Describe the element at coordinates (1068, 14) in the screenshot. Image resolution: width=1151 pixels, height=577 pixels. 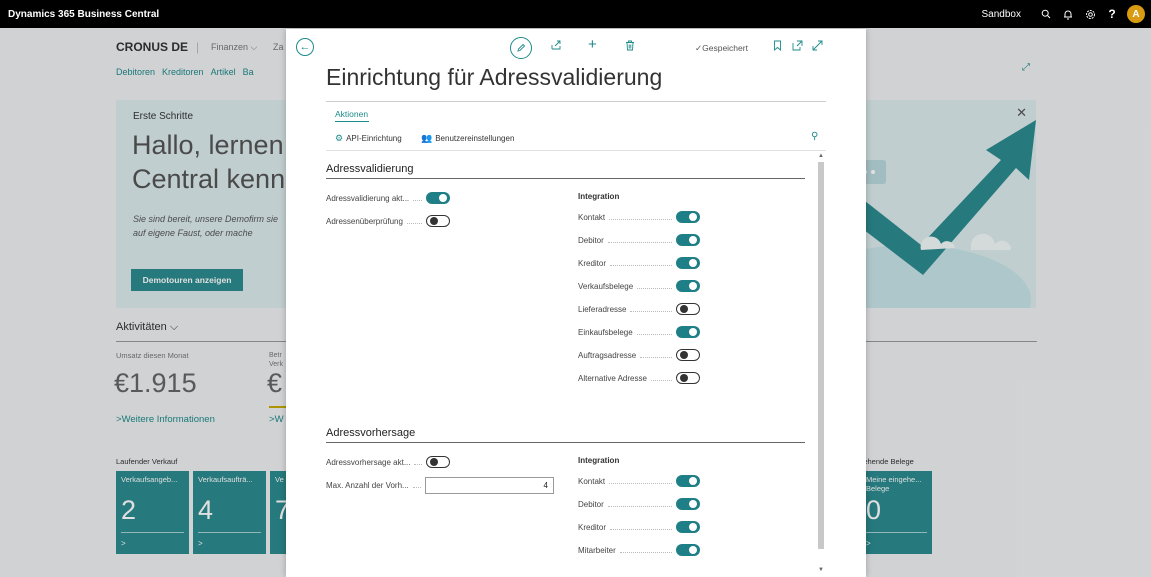
I see `bell-icon` at that location.